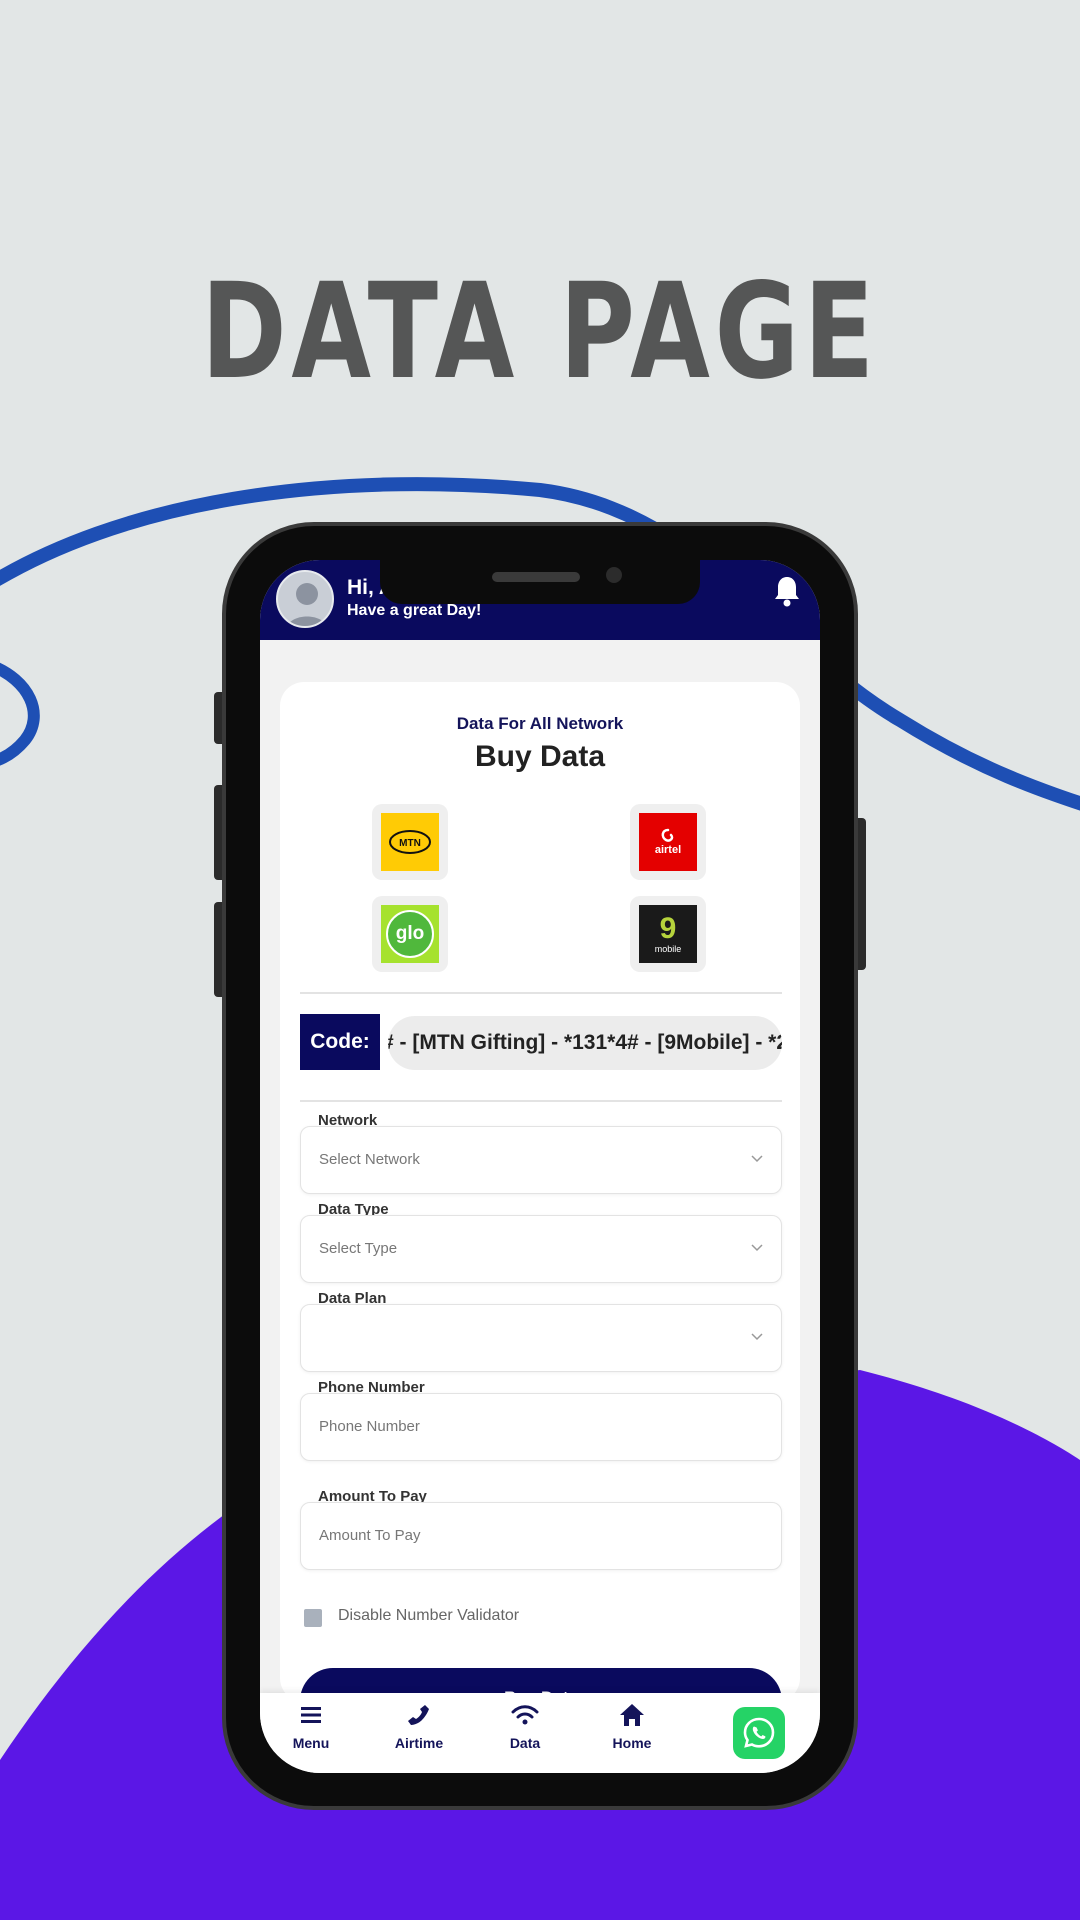 Image resolution: width=1080 pixels, height=1920 pixels. What do you see at coordinates (305, 599) in the screenshot?
I see `user-avatar-icon` at bounding box center [305, 599].